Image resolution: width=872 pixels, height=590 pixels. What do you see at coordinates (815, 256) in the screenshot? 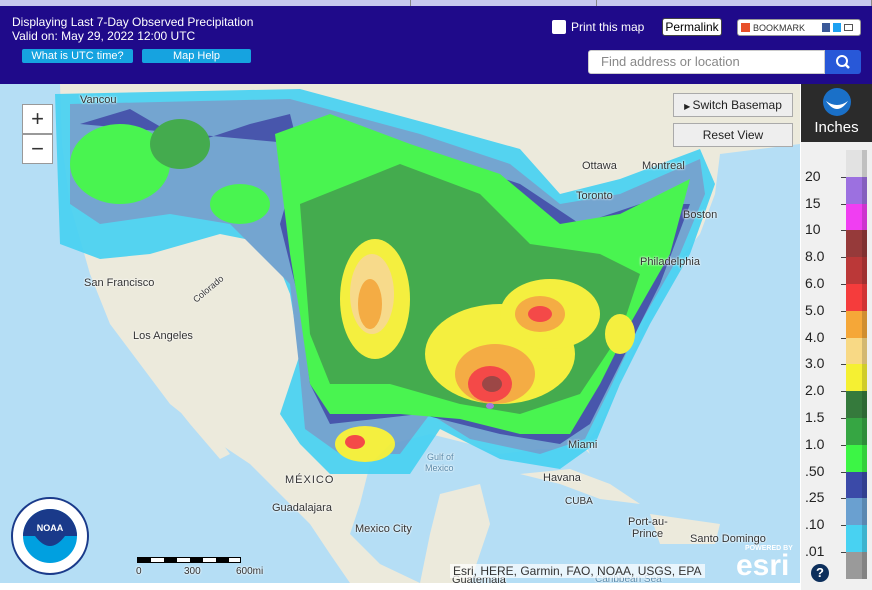
I see `legend-value: 8.0` at bounding box center [815, 256].